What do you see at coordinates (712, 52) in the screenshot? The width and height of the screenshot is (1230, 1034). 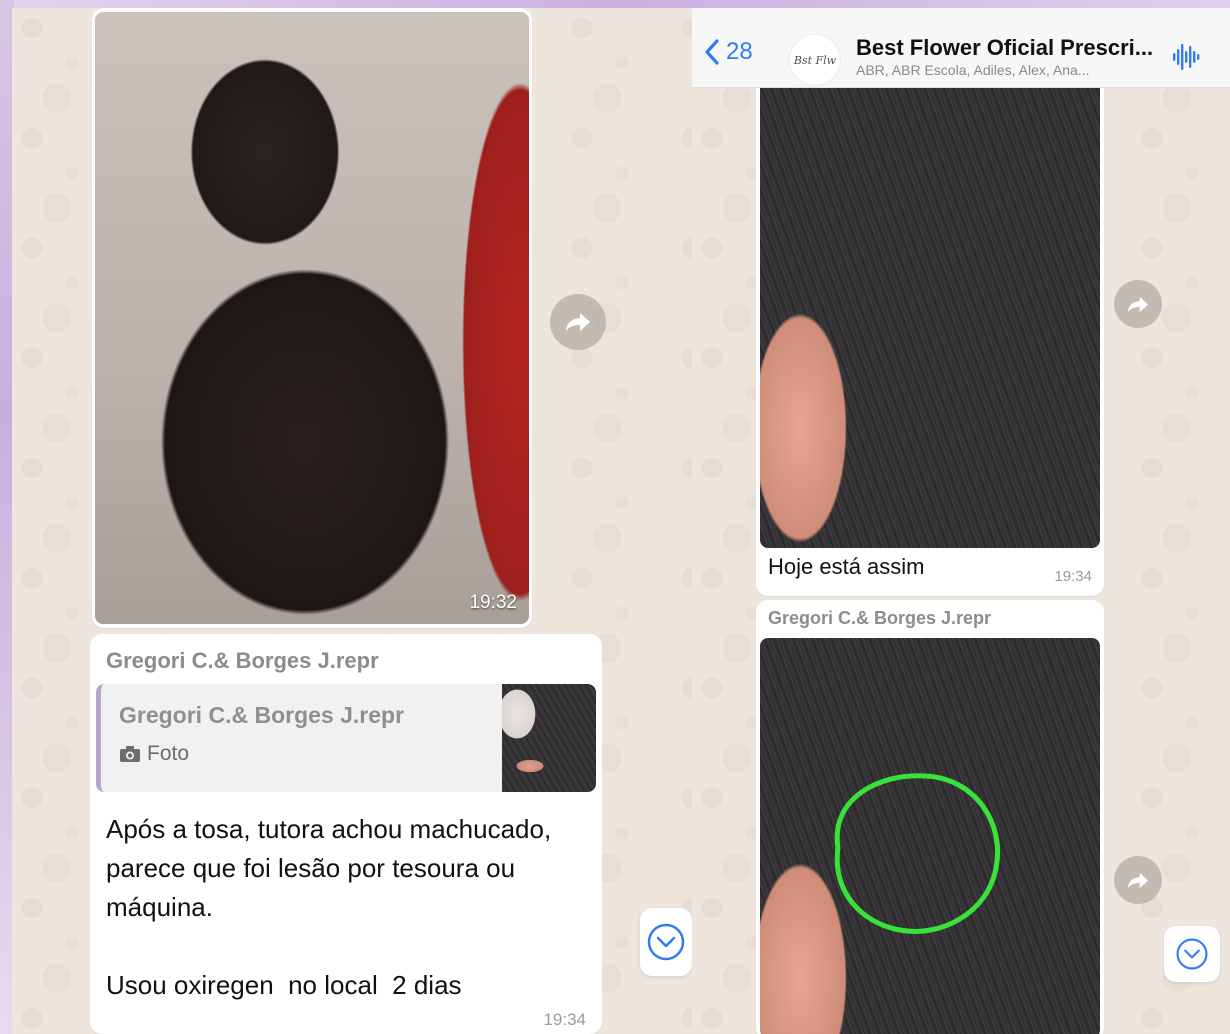 I see `chevron-left-icon` at bounding box center [712, 52].